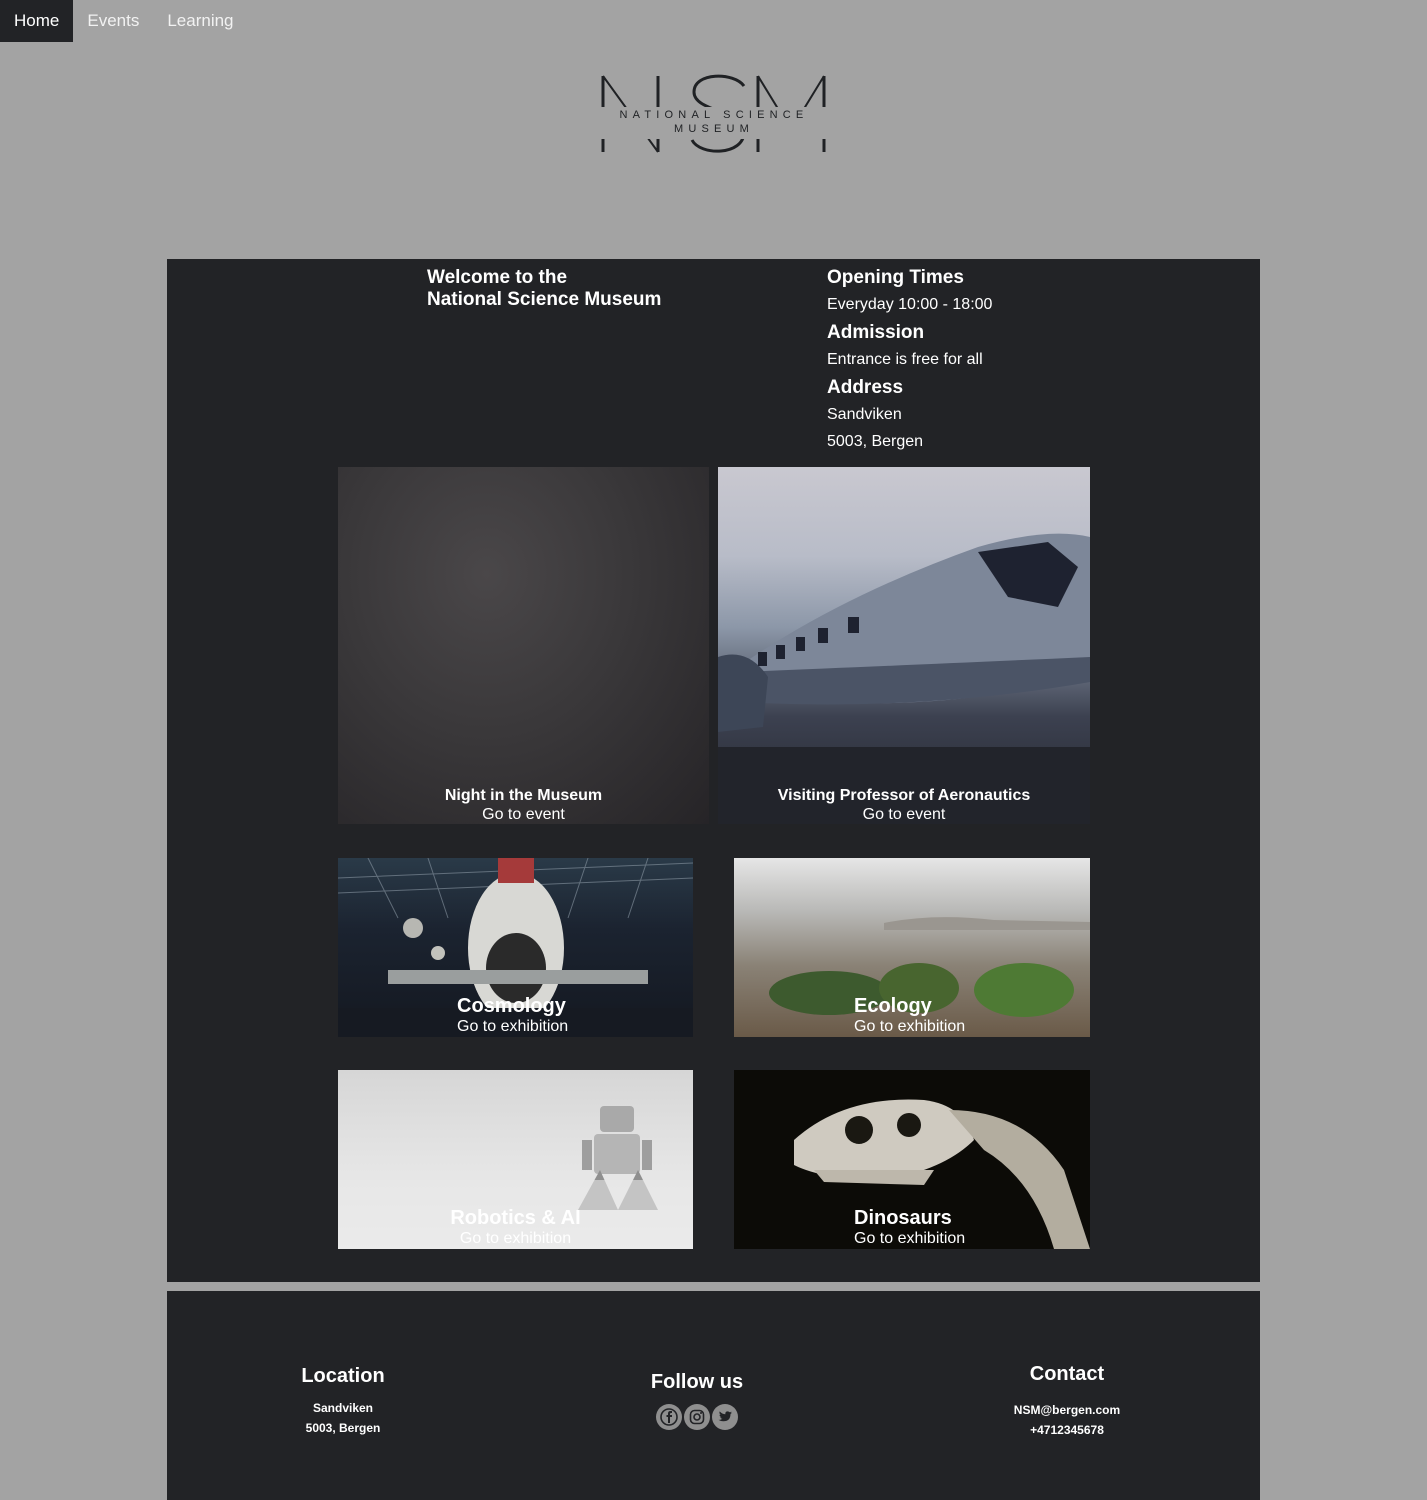 The width and height of the screenshot is (1427, 1500). What do you see at coordinates (544, 299) in the screenshot?
I see `welcome-line-2: National Science Museum` at bounding box center [544, 299].